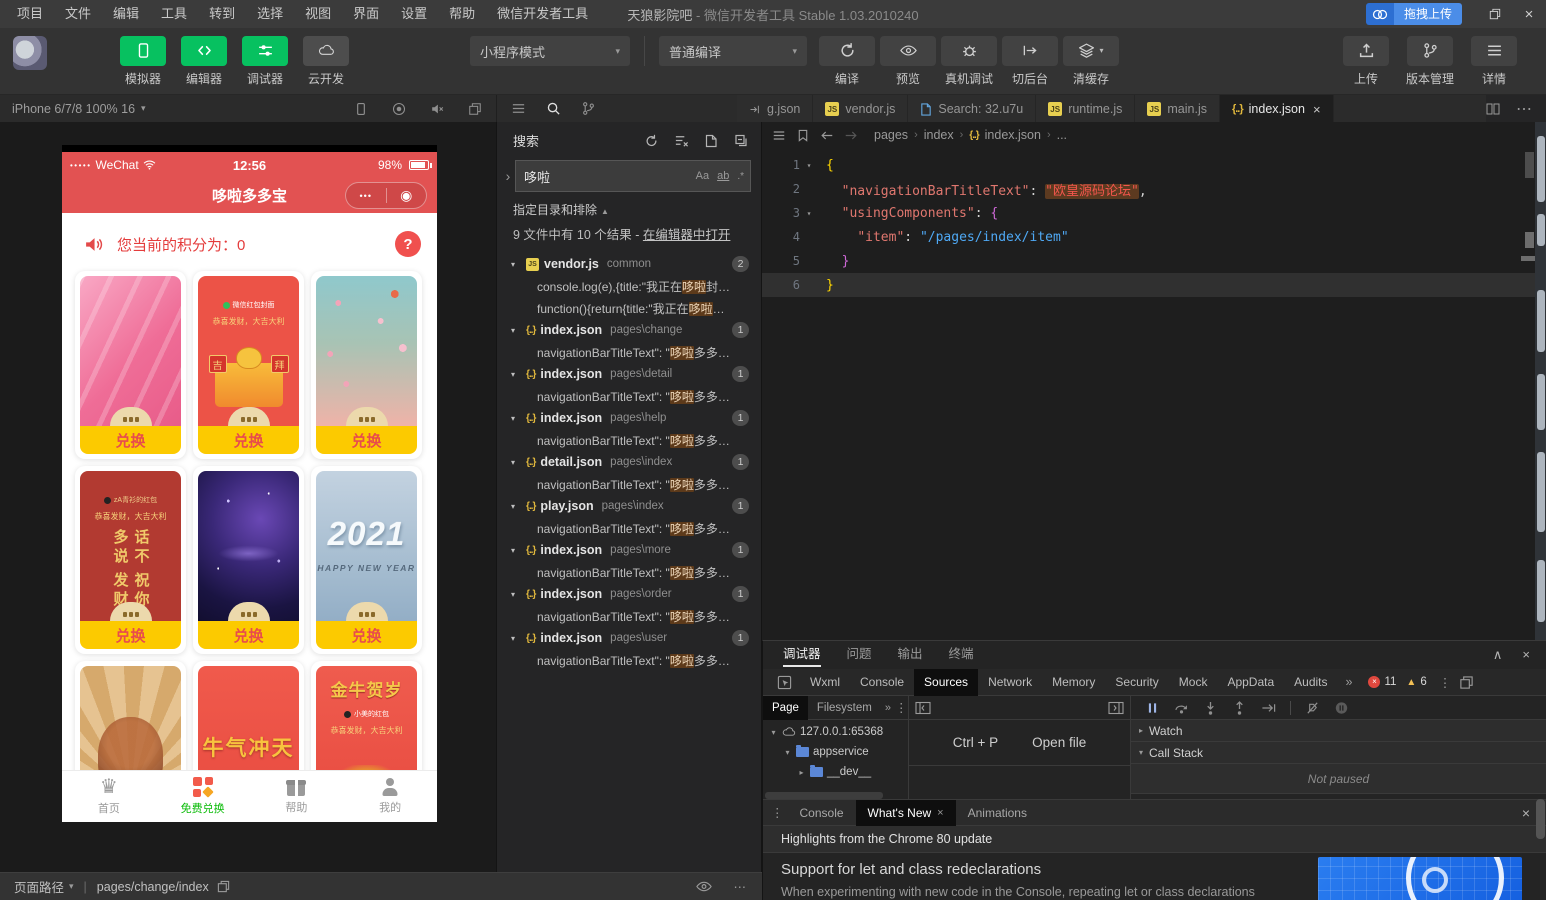 This screenshot has height=900, width=1546. I want to click on mute-icon, so click(437, 109).